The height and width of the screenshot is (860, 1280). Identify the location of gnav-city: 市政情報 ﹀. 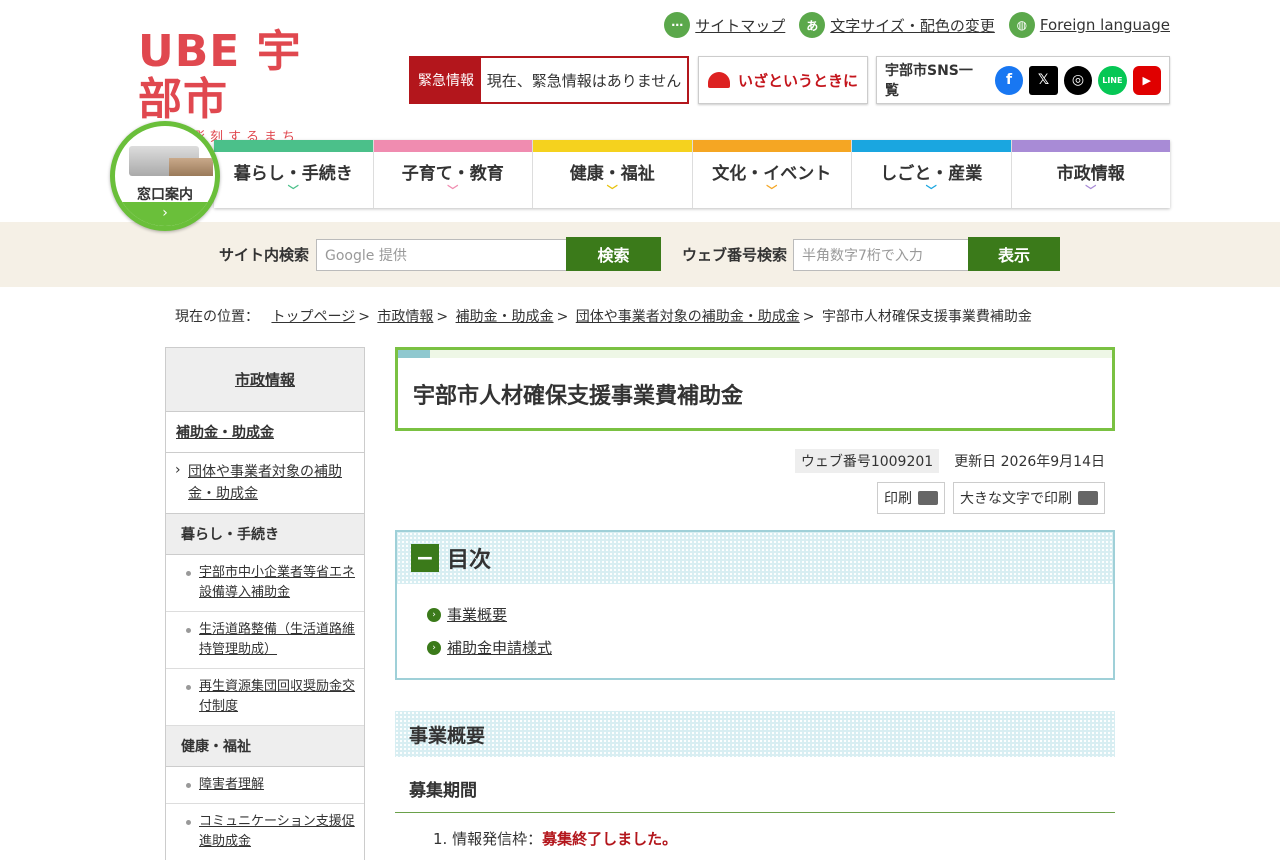
(1090, 174).